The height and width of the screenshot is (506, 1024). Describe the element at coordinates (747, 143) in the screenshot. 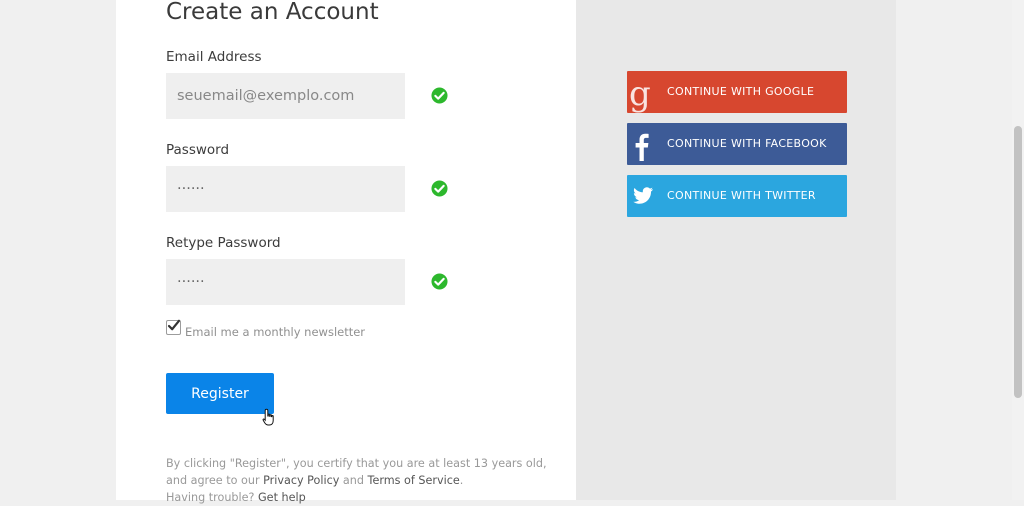

I see `facebook-button-label: CONTINUE WITH FACEBOOK` at that location.